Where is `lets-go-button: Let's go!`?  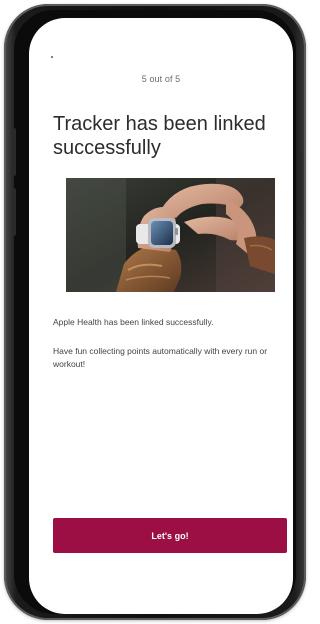
lets-go-button: Let's go! is located at coordinates (170, 535).